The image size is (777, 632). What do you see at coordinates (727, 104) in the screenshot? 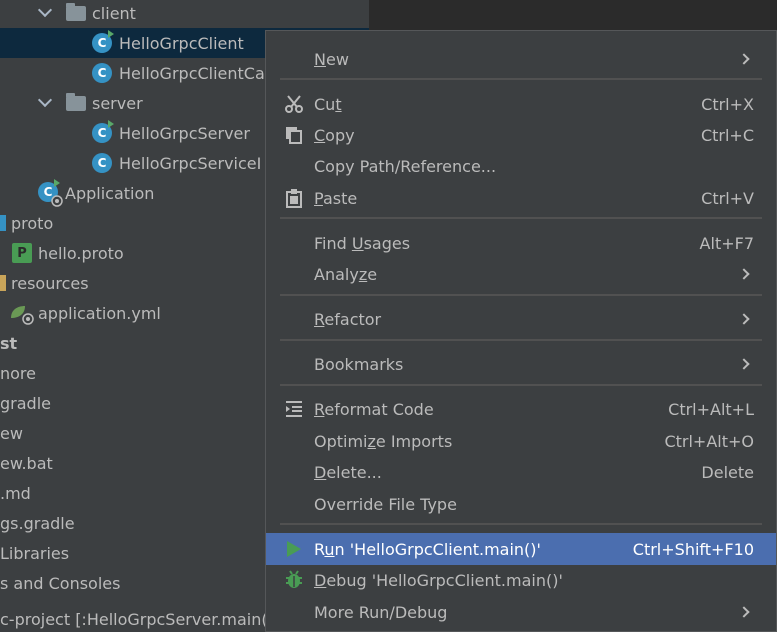
I see `shortcut: Ctrl+X` at bounding box center [727, 104].